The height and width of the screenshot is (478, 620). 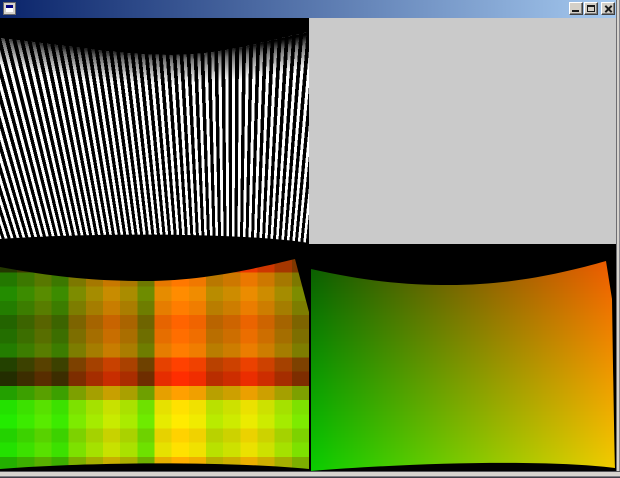 What do you see at coordinates (618, 239) in the screenshot?
I see `window-border-right` at bounding box center [618, 239].